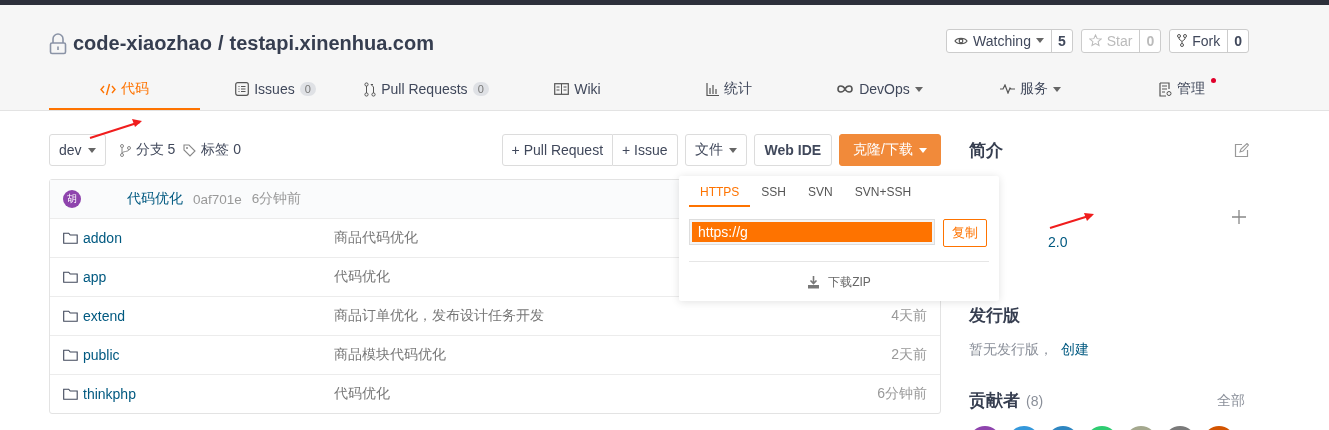  I want to click on code-icon, so click(108, 89).